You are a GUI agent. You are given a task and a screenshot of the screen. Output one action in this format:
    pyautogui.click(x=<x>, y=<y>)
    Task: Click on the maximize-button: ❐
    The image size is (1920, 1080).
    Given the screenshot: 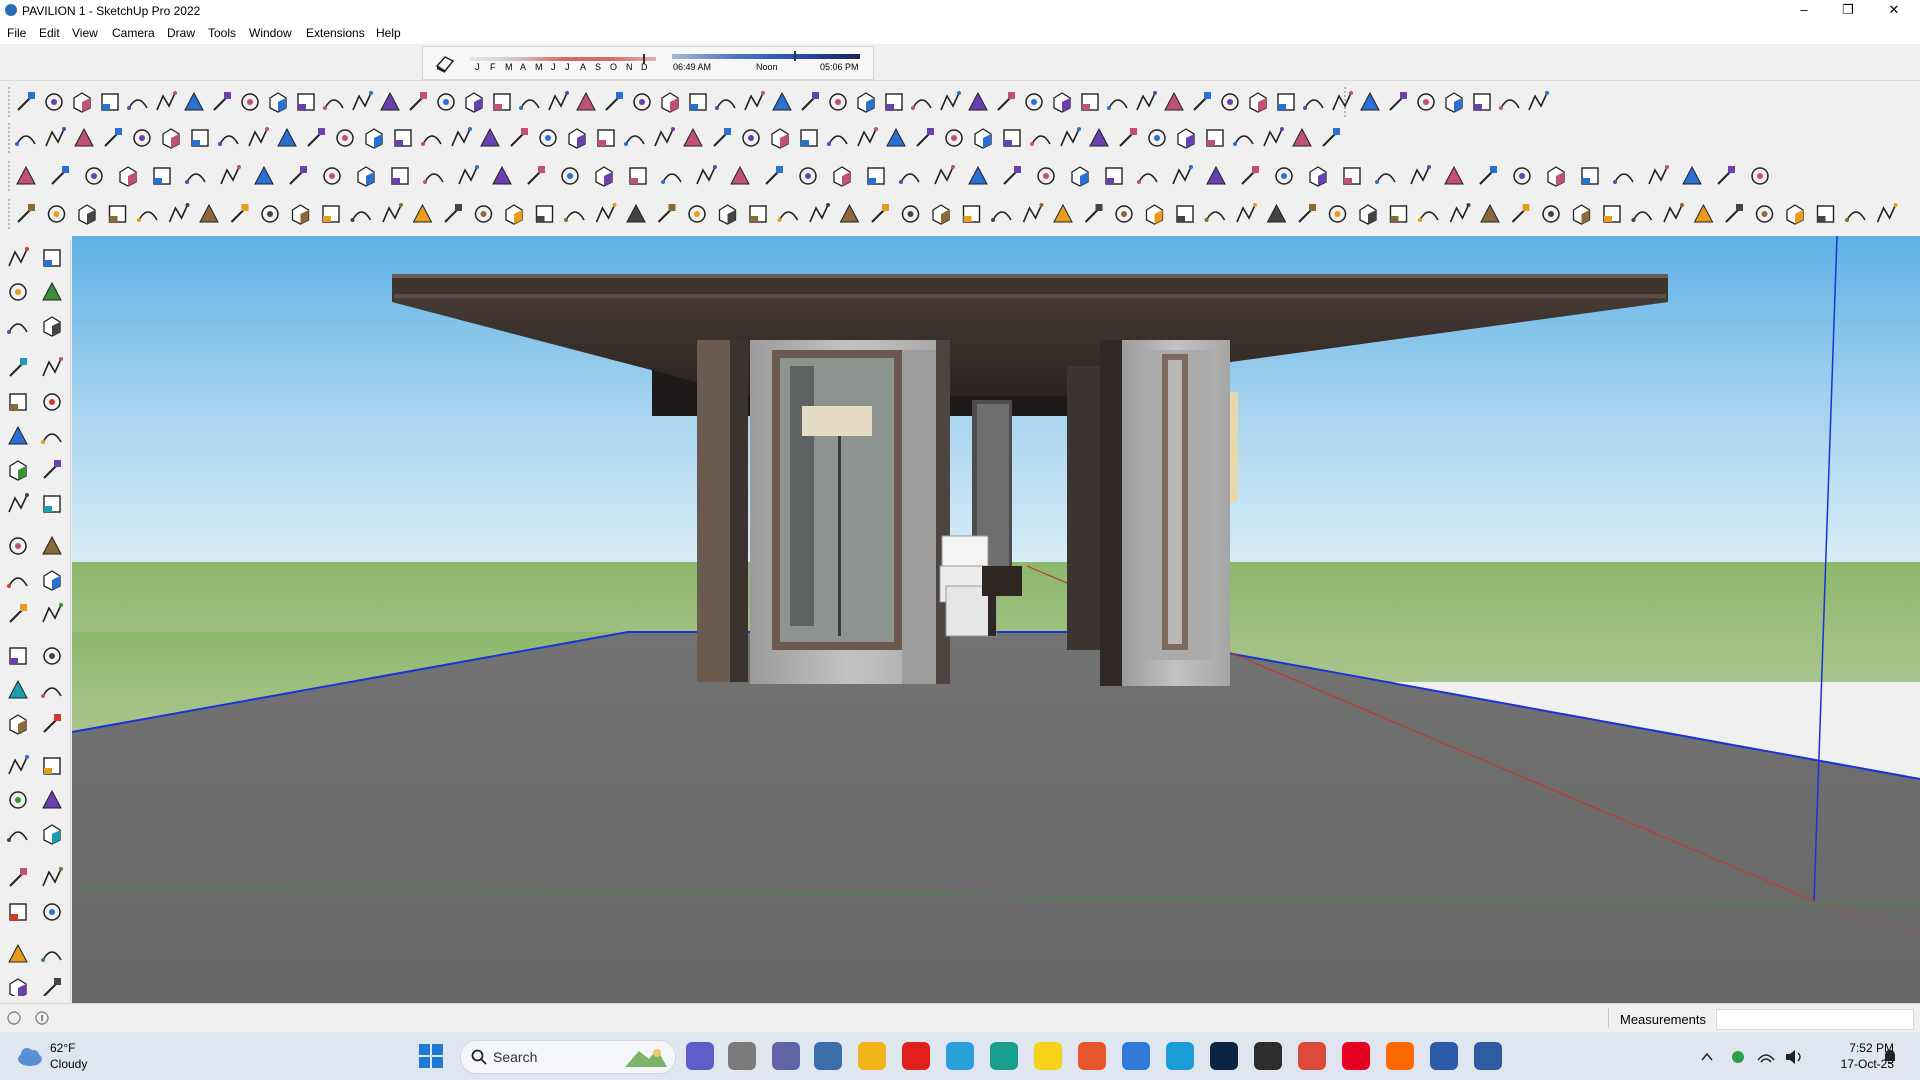 What is the action you would take?
    pyautogui.click(x=1848, y=11)
    